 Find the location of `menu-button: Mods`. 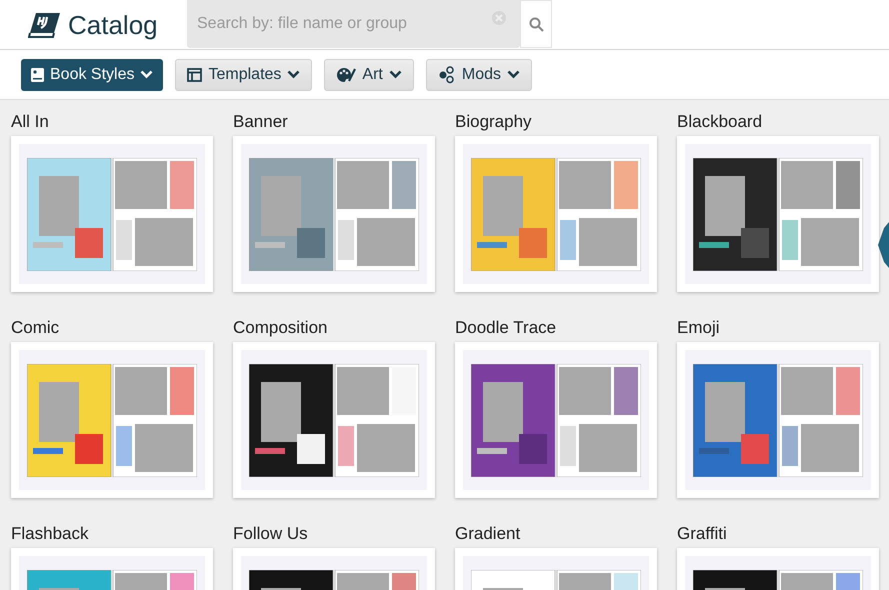

menu-button: Mods is located at coordinates (479, 74).